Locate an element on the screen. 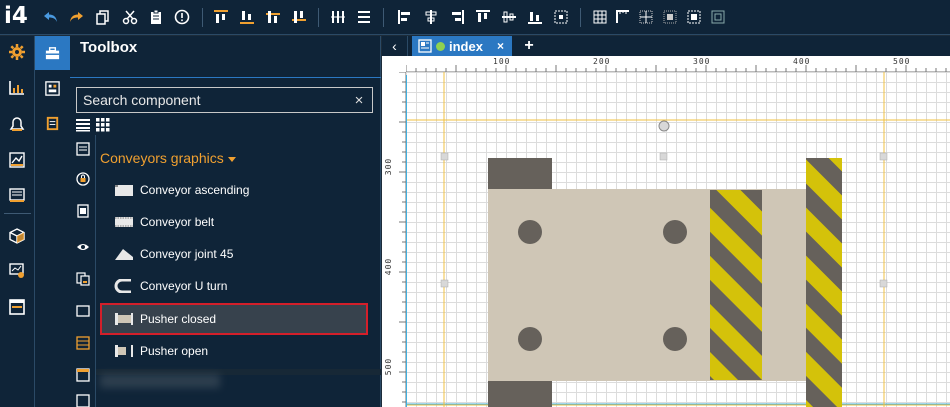  paste-icon is located at coordinates (156, 17).